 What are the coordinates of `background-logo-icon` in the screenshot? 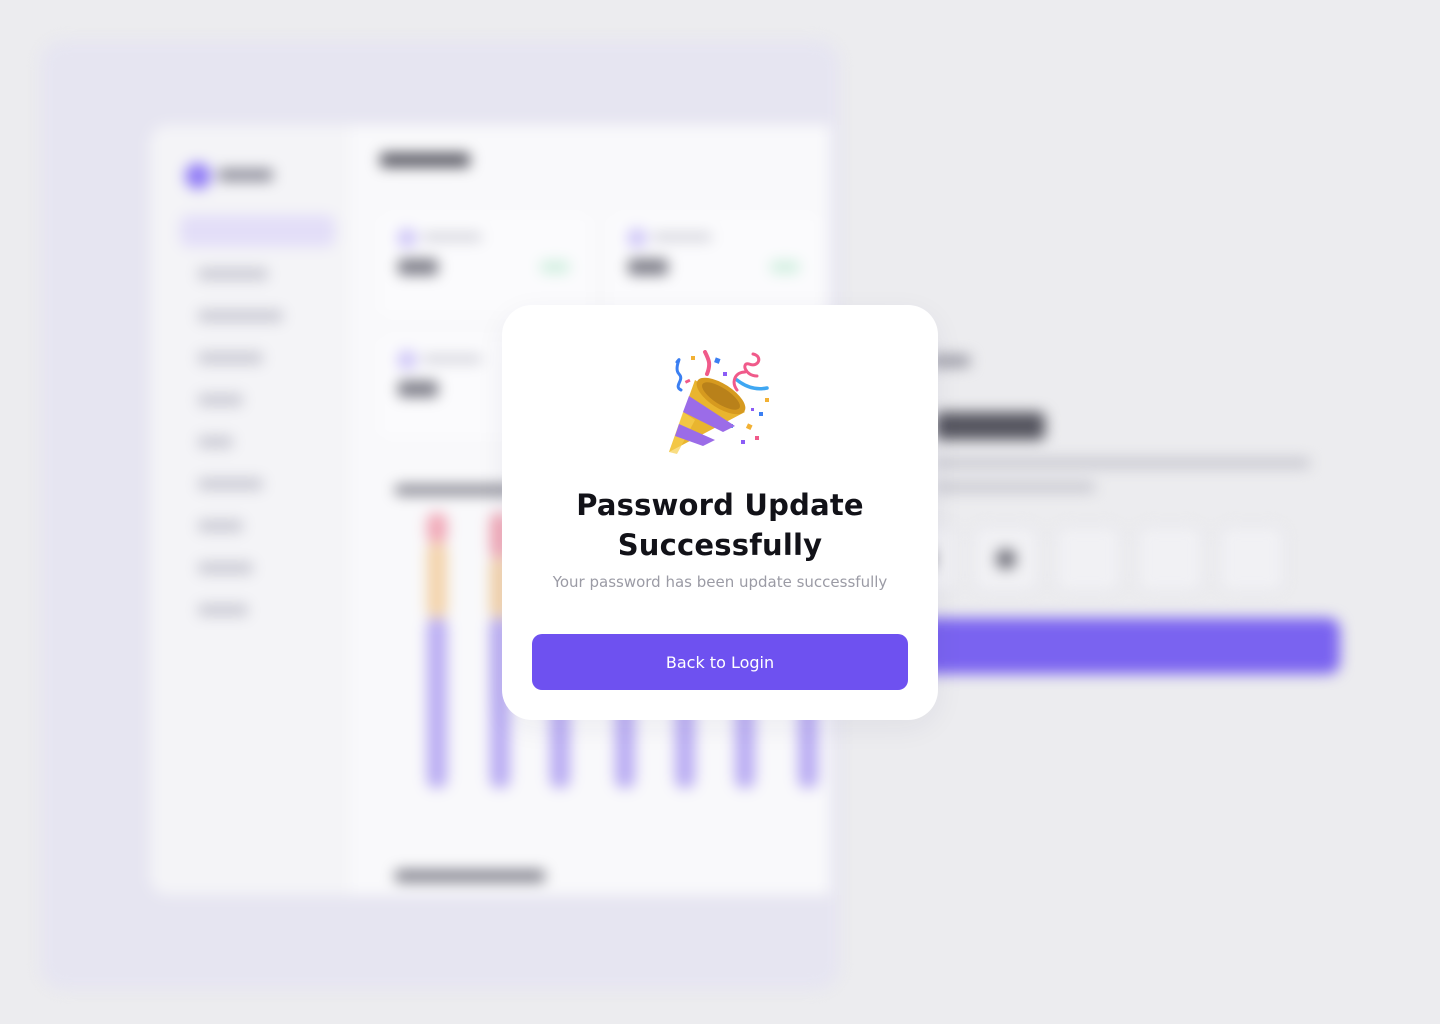 It's located at (198, 176).